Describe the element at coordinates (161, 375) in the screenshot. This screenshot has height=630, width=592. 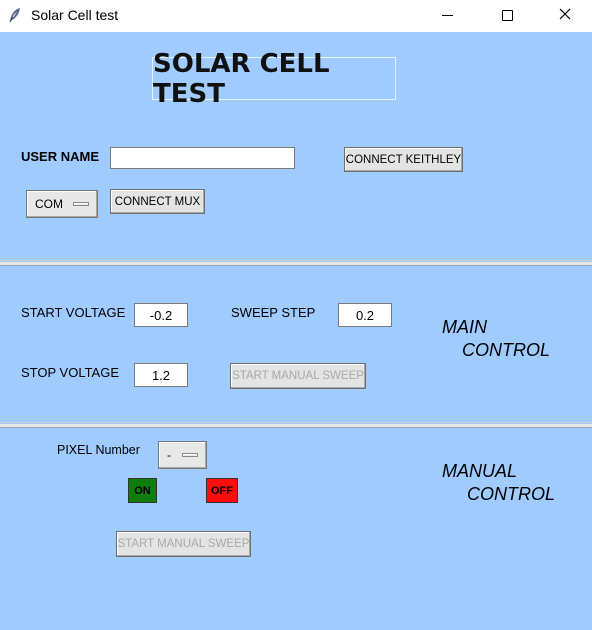
I see `stop-voltage-input` at that location.